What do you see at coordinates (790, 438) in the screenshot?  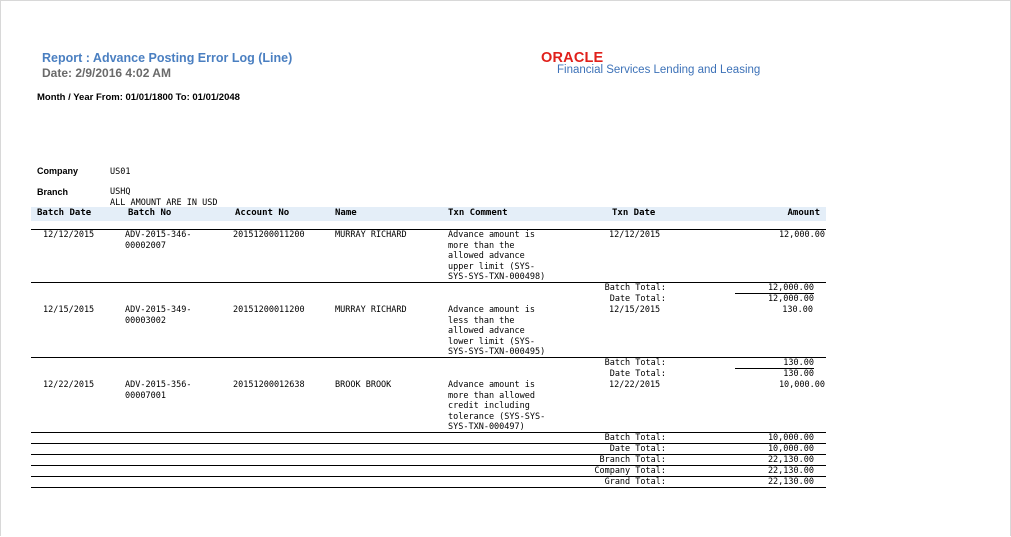 I see `batch-total-value: 10,000.00` at bounding box center [790, 438].